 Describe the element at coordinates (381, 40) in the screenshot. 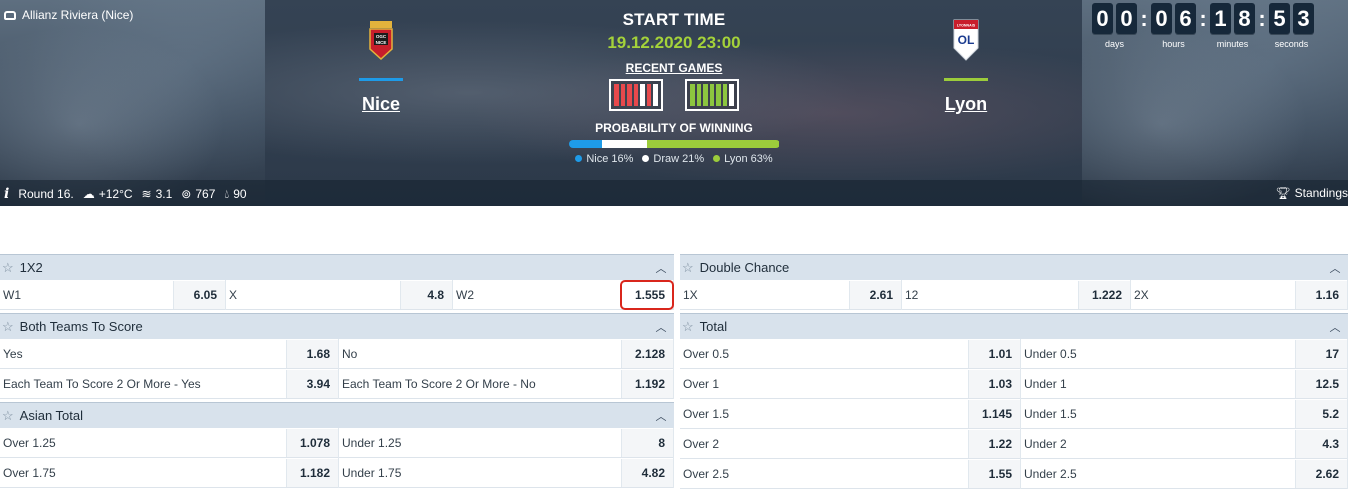

I see `nice-crest-icon: OGC NICE` at that location.